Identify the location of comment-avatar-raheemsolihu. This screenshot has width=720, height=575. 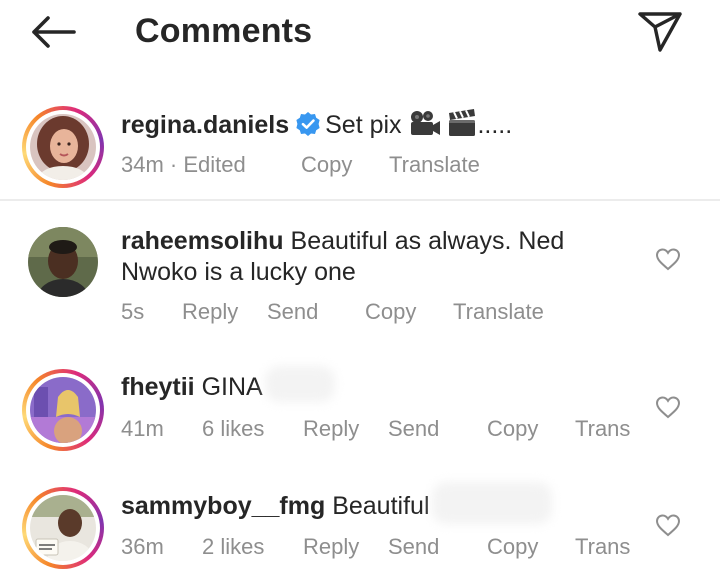
(63, 262).